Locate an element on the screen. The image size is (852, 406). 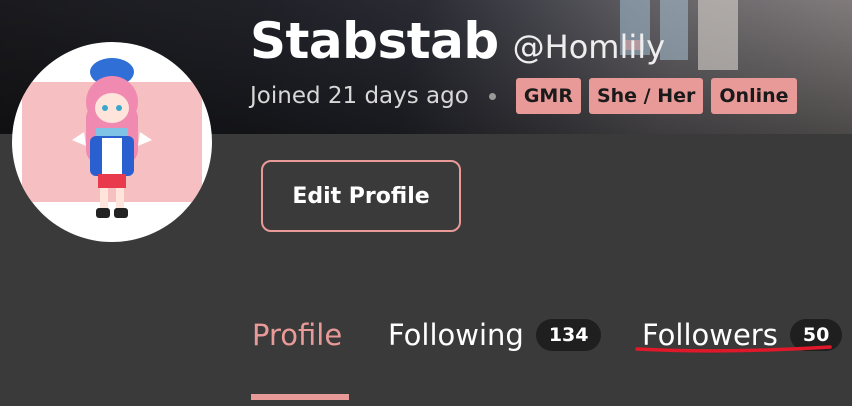
tab-profile: Profile is located at coordinates (297, 335).